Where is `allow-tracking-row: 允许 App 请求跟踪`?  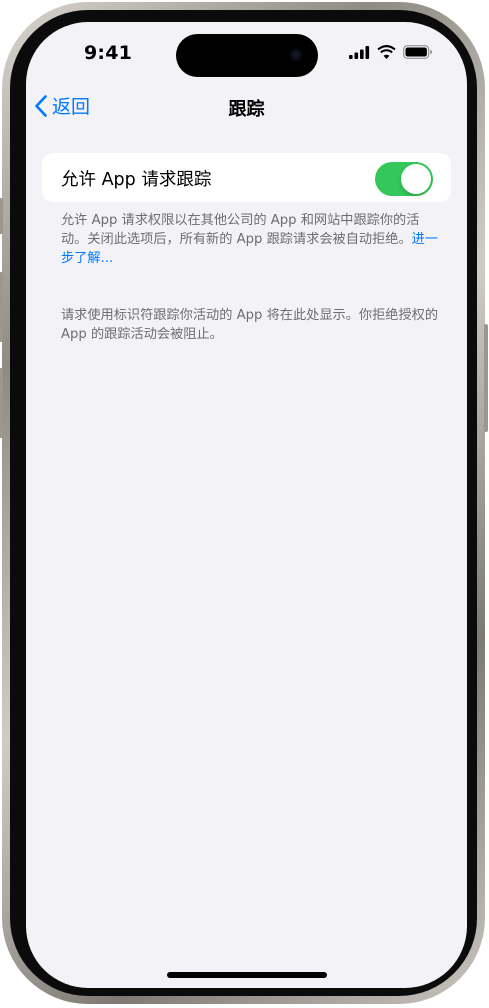 allow-tracking-row: 允许 App 请求跟踪 is located at coordinates (246, 177).